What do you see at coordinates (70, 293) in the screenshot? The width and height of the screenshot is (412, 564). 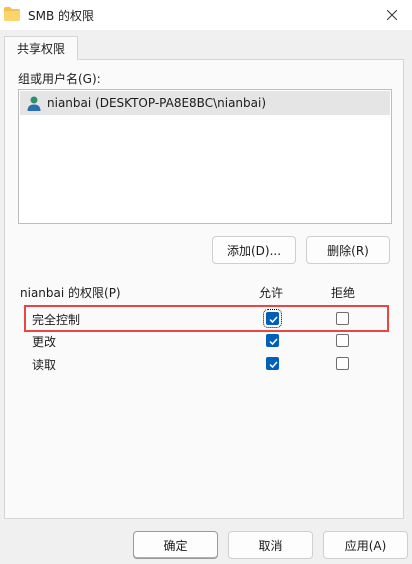 I see `permissions-title: nianbai 的权限(P)` at bounding box center [70, 293].